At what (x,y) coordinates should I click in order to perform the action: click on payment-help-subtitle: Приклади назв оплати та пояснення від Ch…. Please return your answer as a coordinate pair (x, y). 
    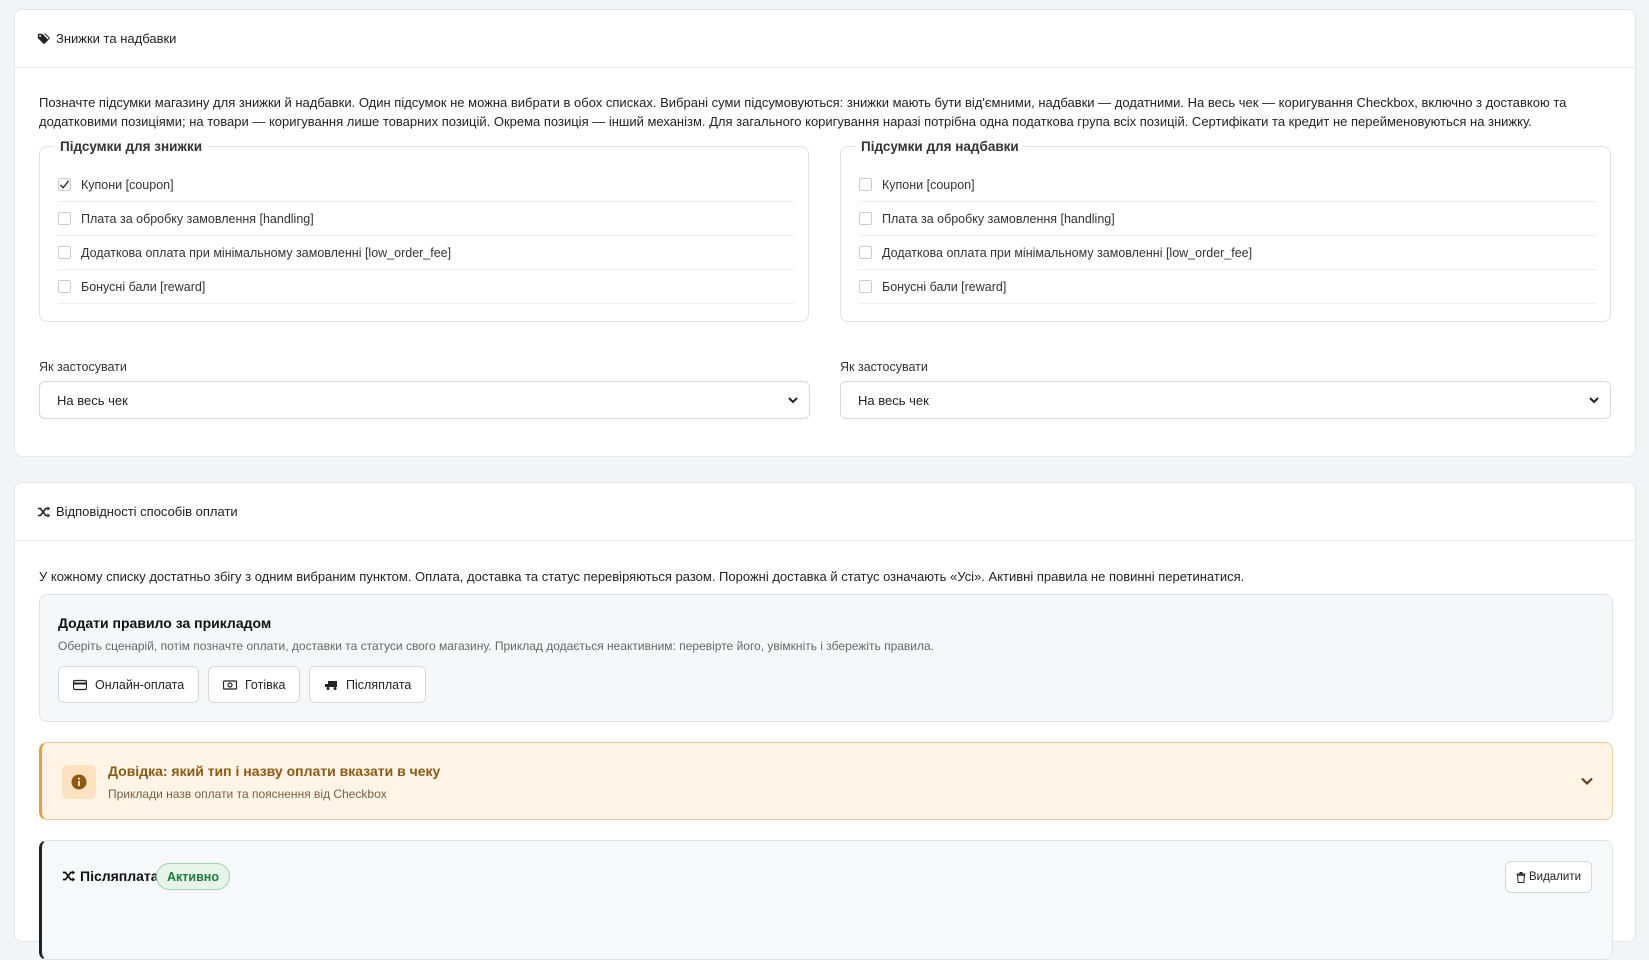
    Looking at the image, I should click on (247, 794).